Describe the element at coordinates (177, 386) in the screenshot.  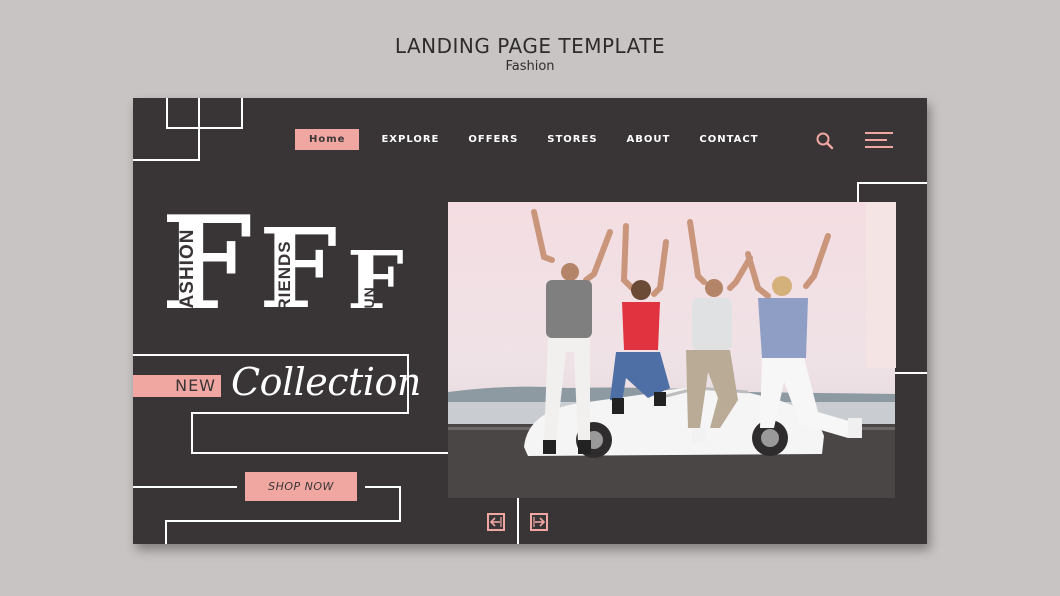
I see `new-badge: NEW` at that location.